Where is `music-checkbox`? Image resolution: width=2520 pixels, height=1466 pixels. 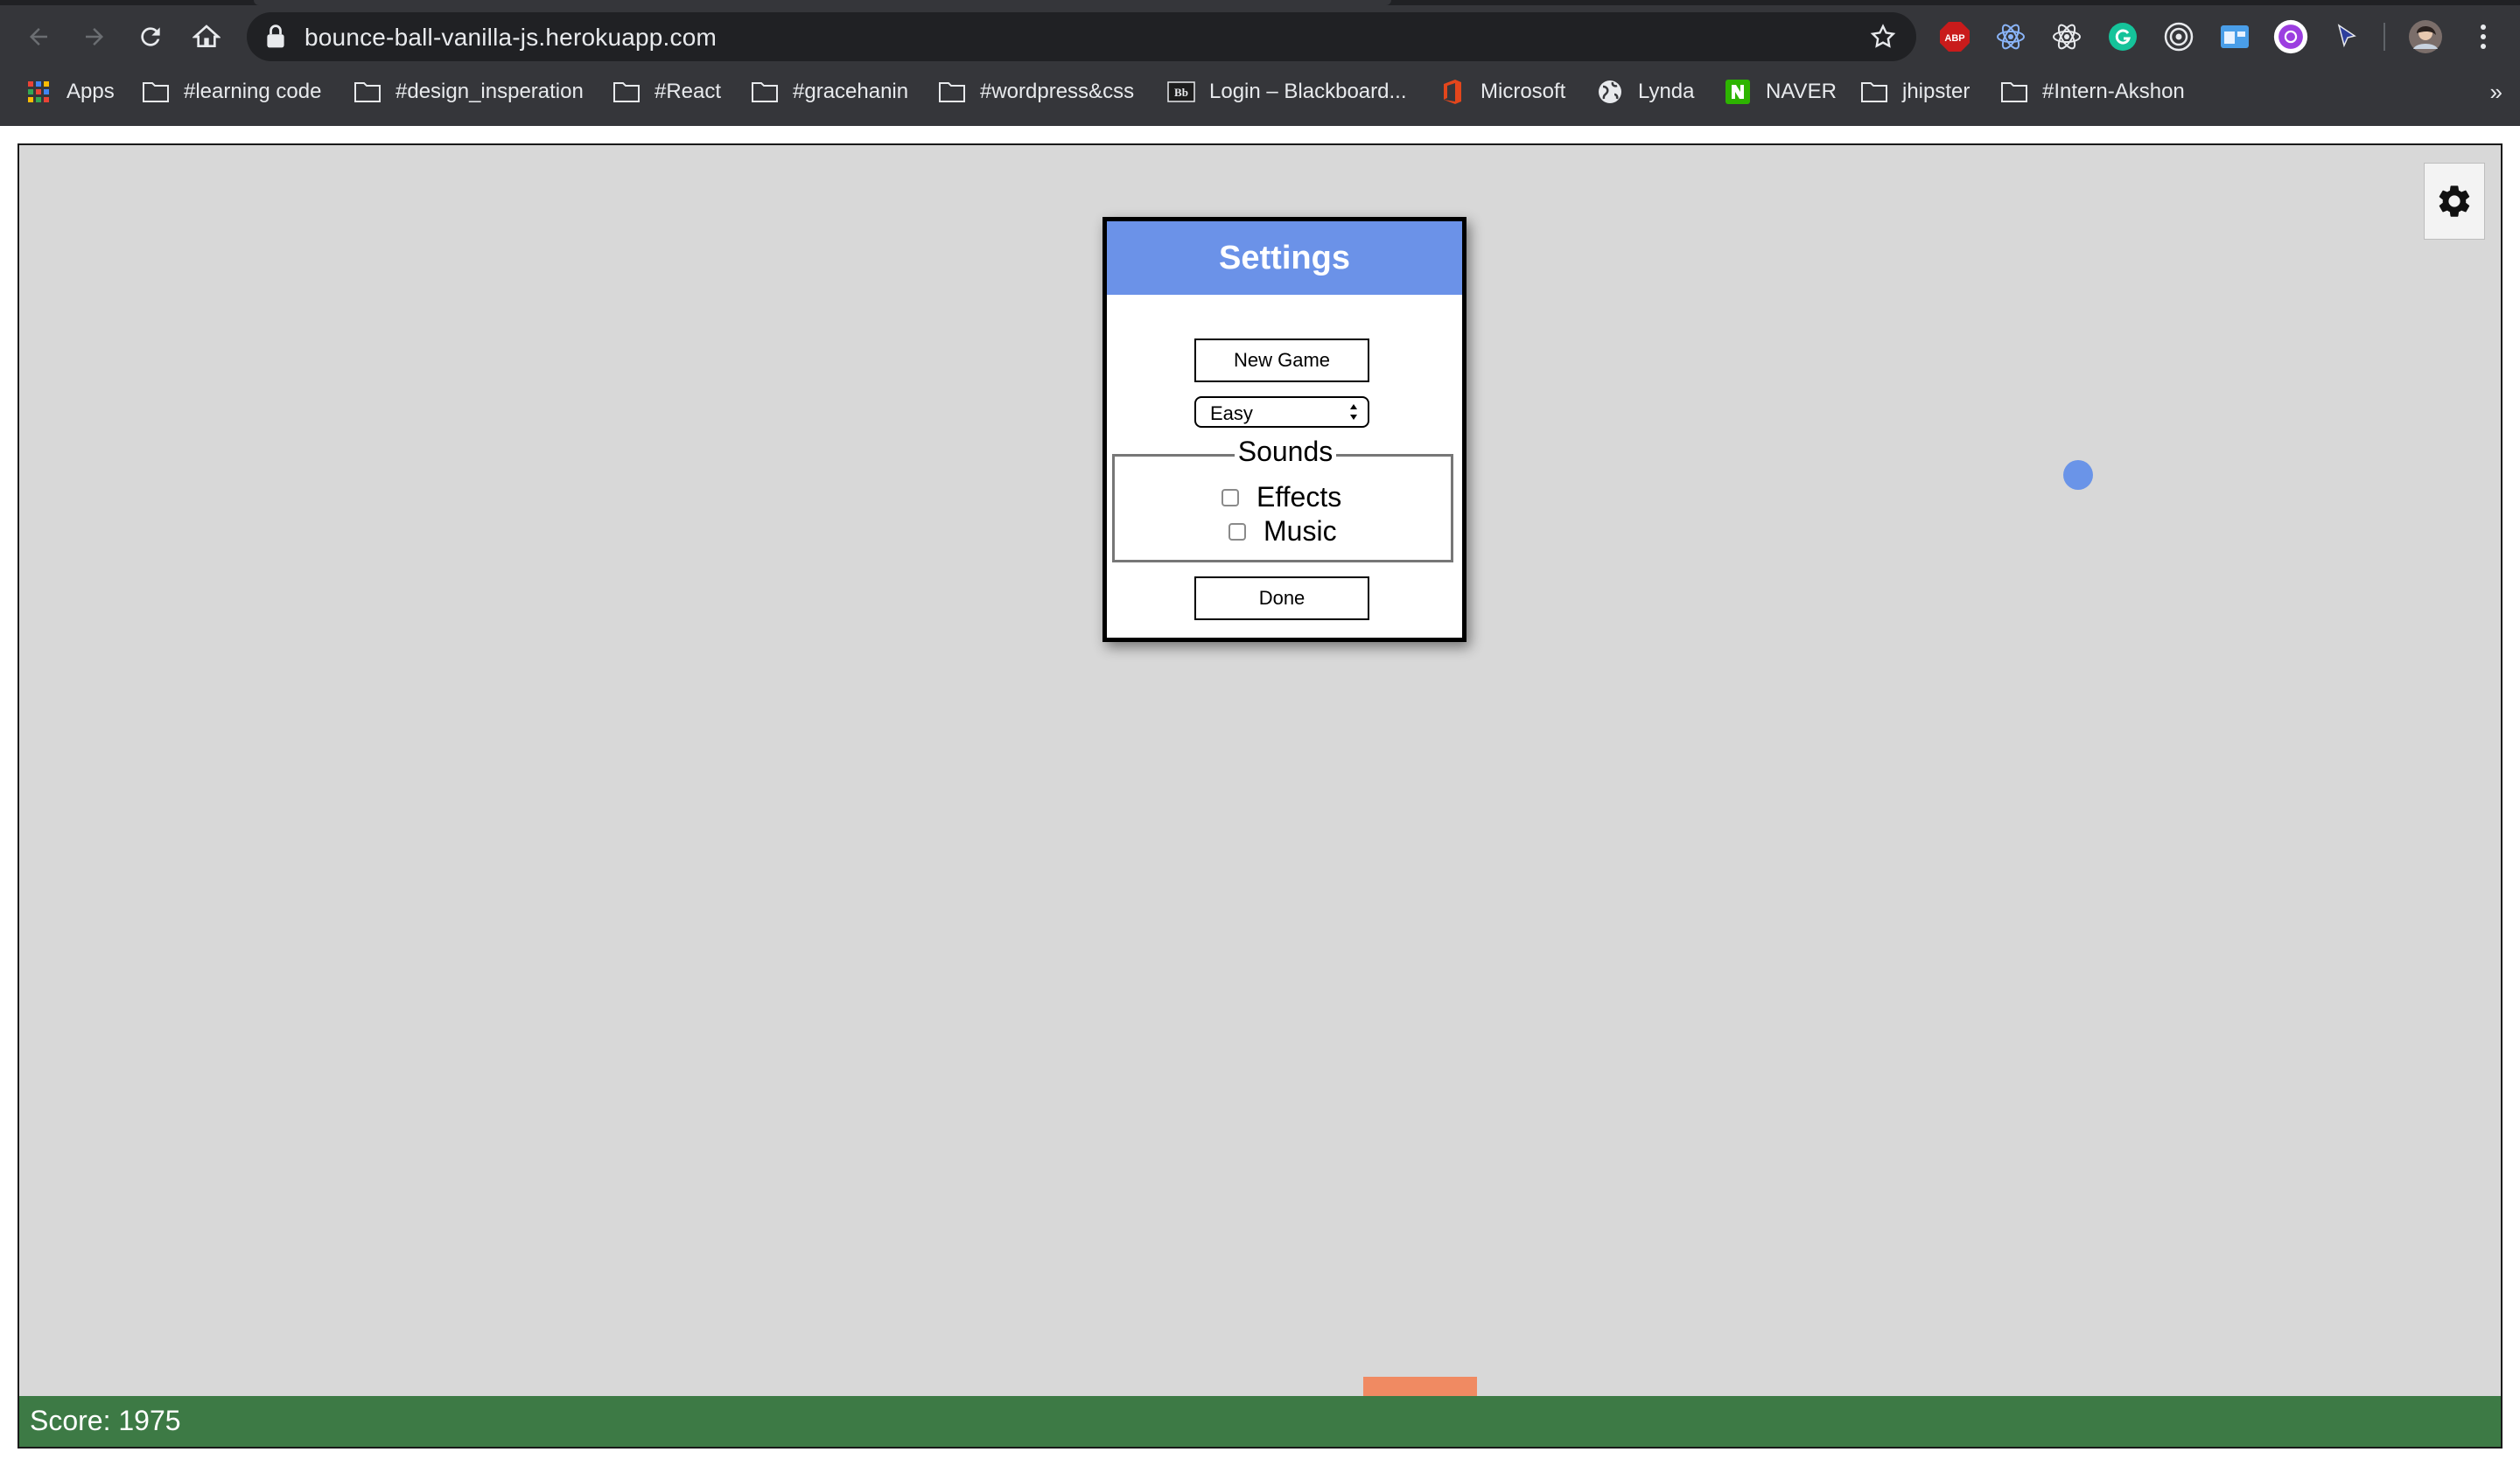
music-checkbox is located at coordinates (1237, 531).